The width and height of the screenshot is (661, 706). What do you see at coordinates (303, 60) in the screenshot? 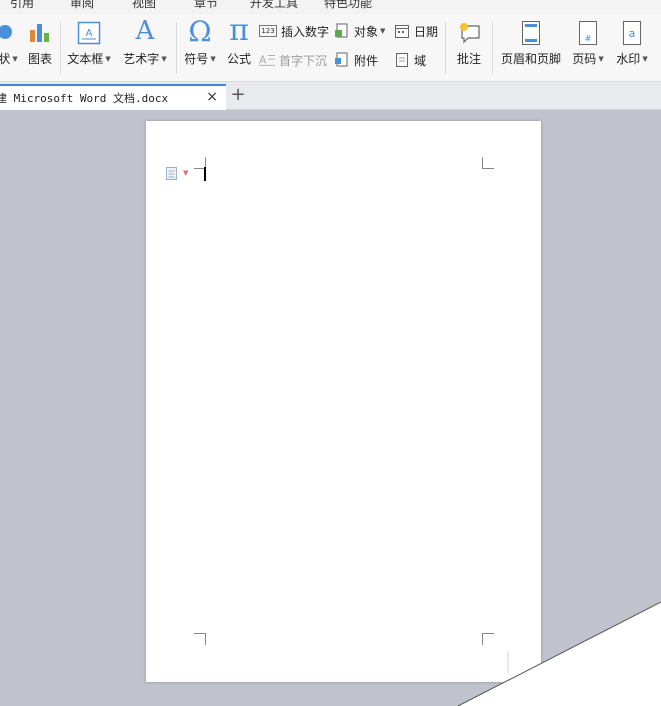
I see `dropcap-label: 首字下沉` at bounding box center [303, 60].